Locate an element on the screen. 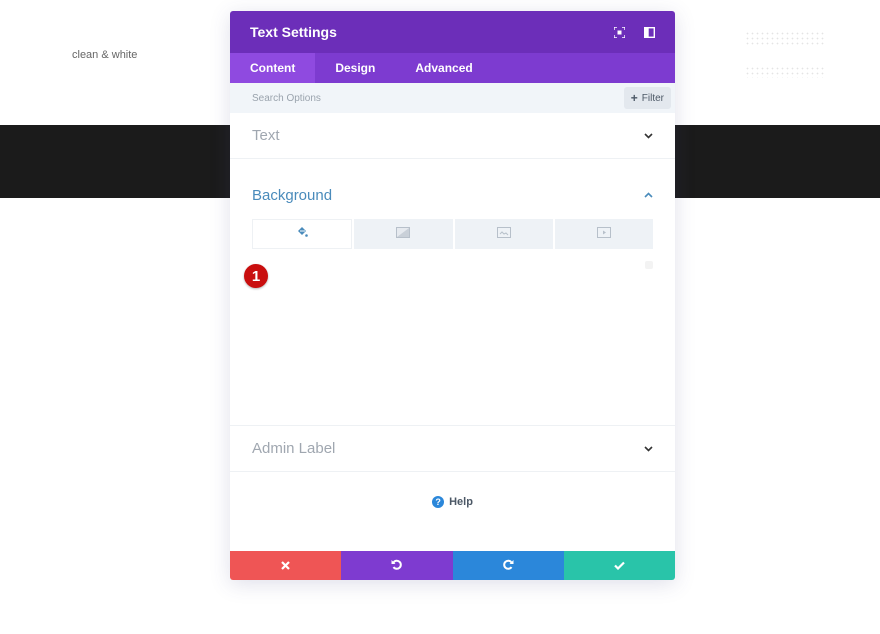  help-icon: ? is located at coordinates (438, 502).